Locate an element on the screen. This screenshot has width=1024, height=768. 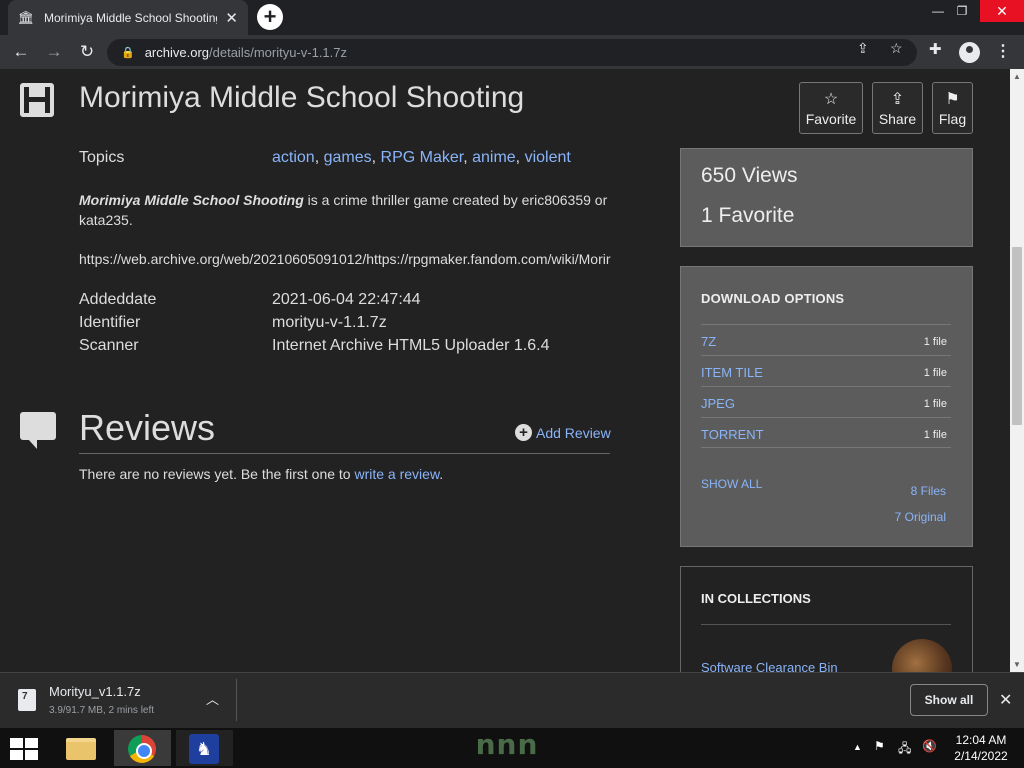
share-label: Share is located at coordinates (897, 119).